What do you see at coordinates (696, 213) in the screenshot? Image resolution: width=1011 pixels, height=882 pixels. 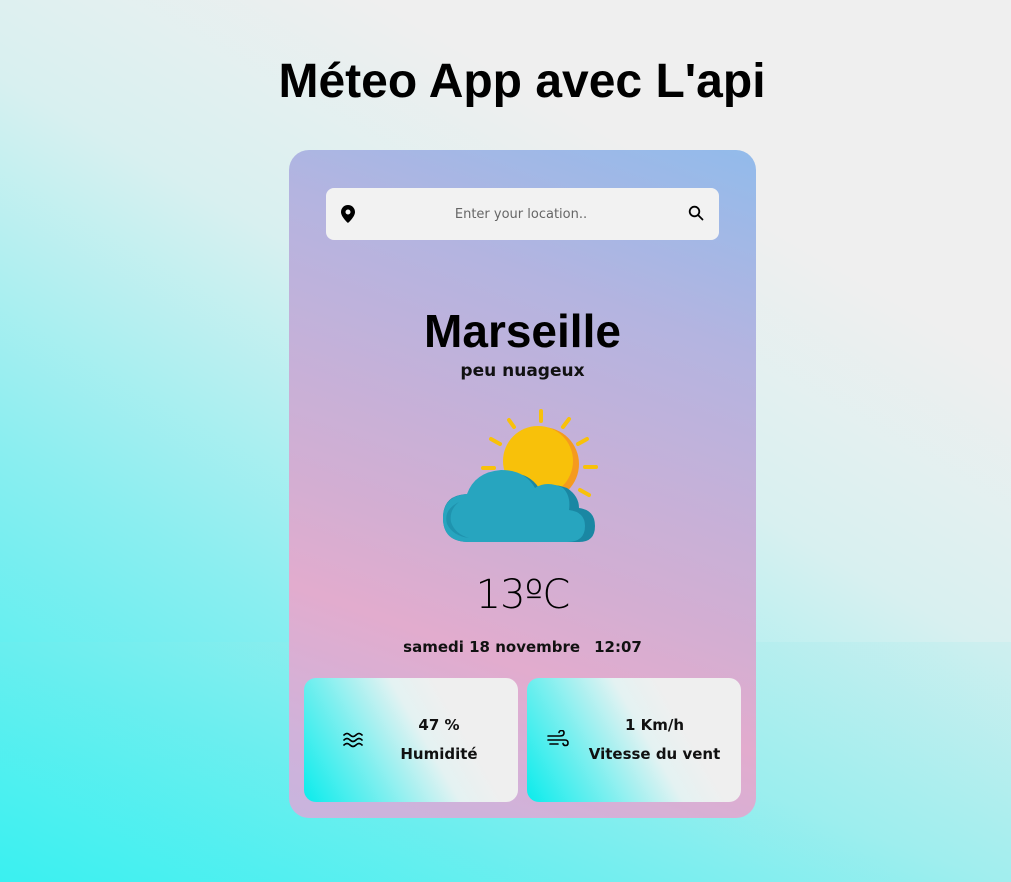 I see `search-icon` at bounding box center [696, 213].